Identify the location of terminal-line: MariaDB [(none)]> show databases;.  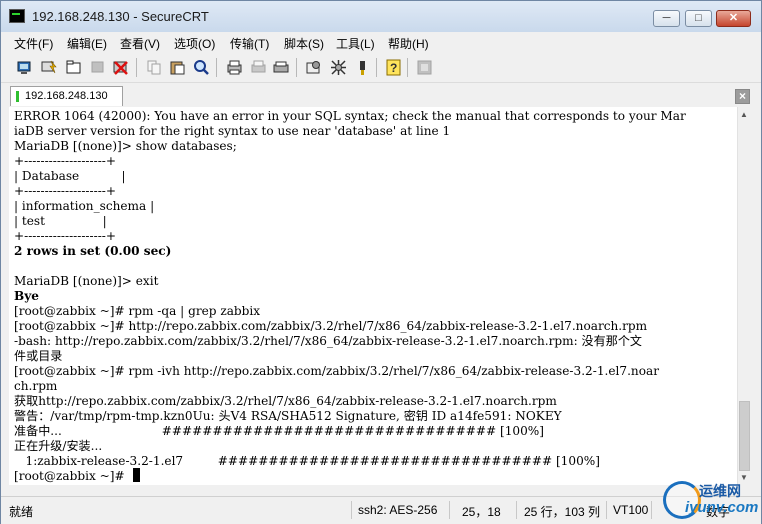
(125, 146).